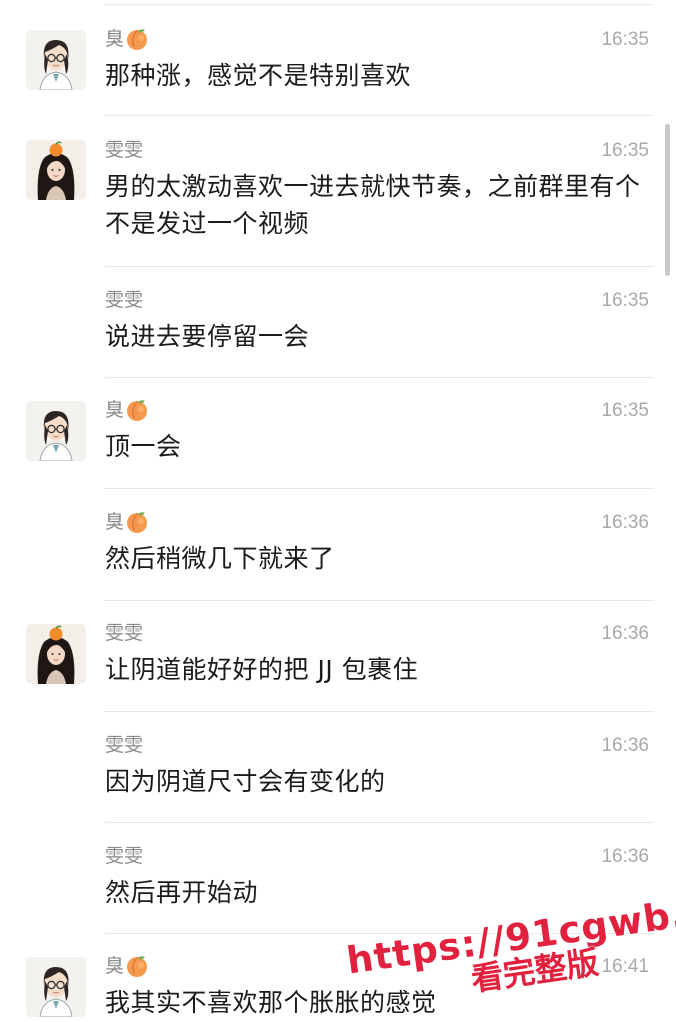 The image size is (676, 1022). What do you see at coordinates (377, 892) in the screenshot?
I see `message-text: 然后再开始动` at bounding box center [377, 892].